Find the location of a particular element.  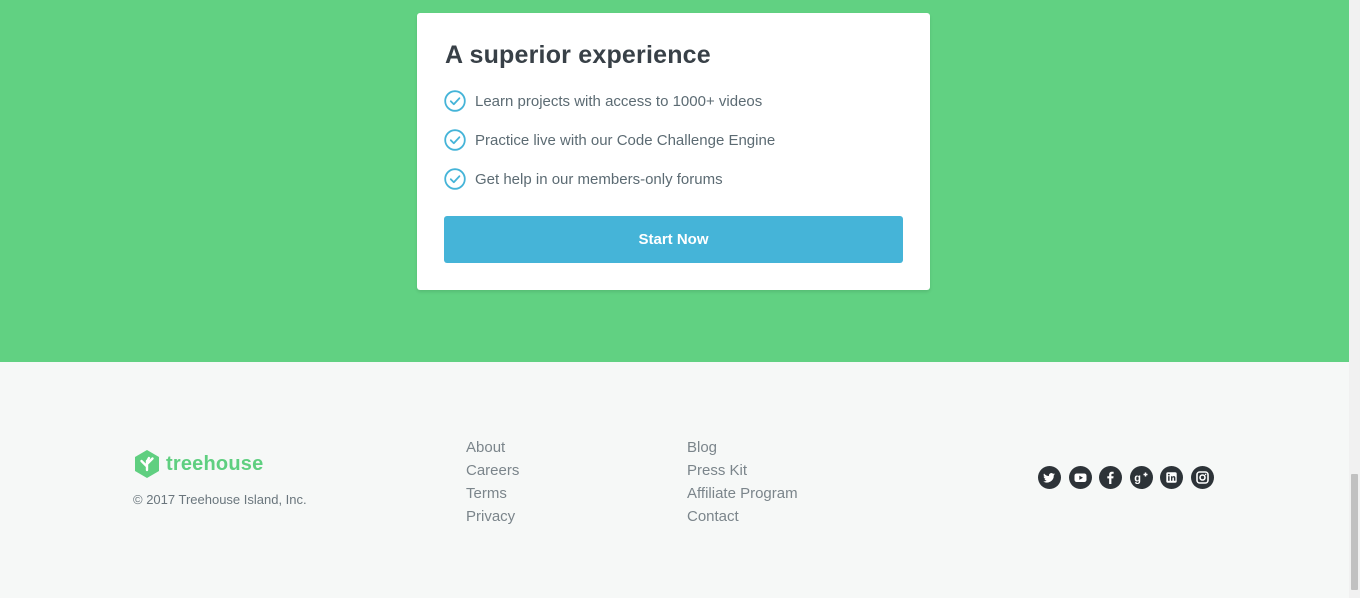

start-now-button: Start Now is located at coordinates (673, 239).